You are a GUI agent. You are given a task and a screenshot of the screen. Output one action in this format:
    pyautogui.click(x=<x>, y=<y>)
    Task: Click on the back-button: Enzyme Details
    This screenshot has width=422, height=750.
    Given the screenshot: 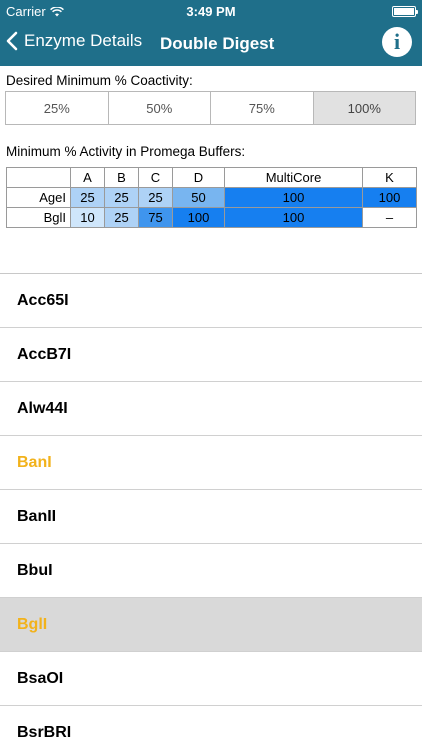 What is the action you would take?
    pyautogui.click(x=74, y=41)
    